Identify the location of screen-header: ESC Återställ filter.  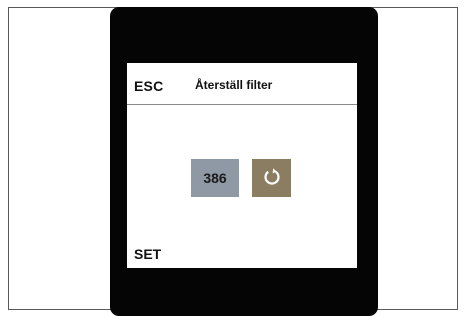
(242, 84).